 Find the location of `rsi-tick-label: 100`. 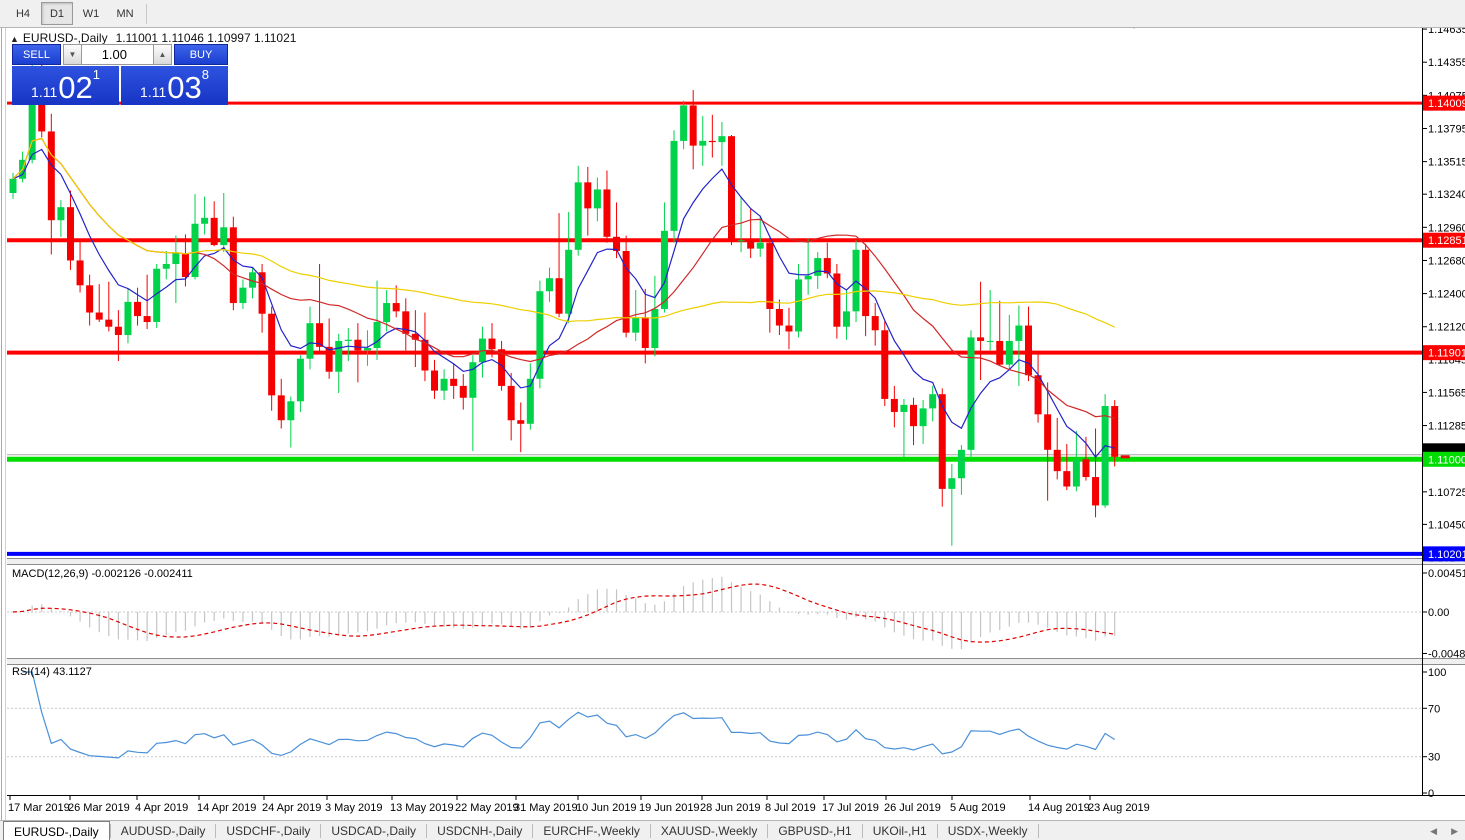

rsi-tick-label: 100 is located at coordinates (1437, 673).